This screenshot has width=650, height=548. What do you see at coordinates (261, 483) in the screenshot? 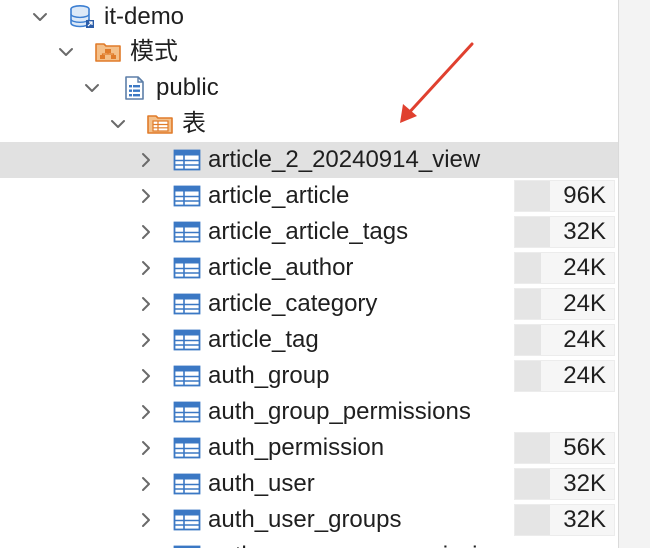
I see `table-name: auth_user` at bounding box center [261, 483].